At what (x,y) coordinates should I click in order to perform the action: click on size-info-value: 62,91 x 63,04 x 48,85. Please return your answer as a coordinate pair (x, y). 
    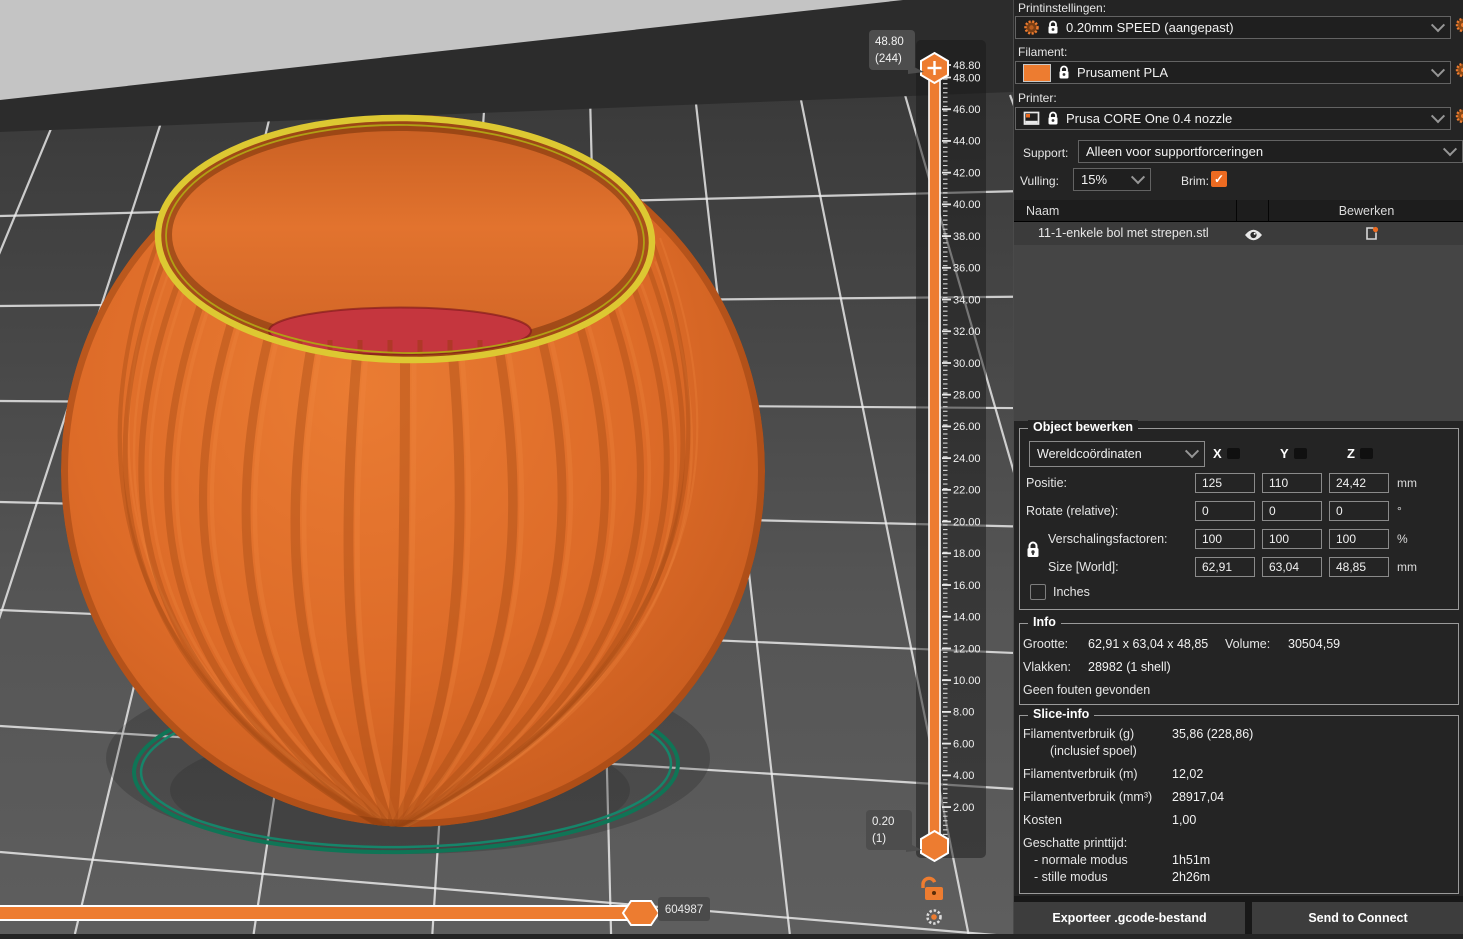
    Looking at the image, I should click on (1148, 644).